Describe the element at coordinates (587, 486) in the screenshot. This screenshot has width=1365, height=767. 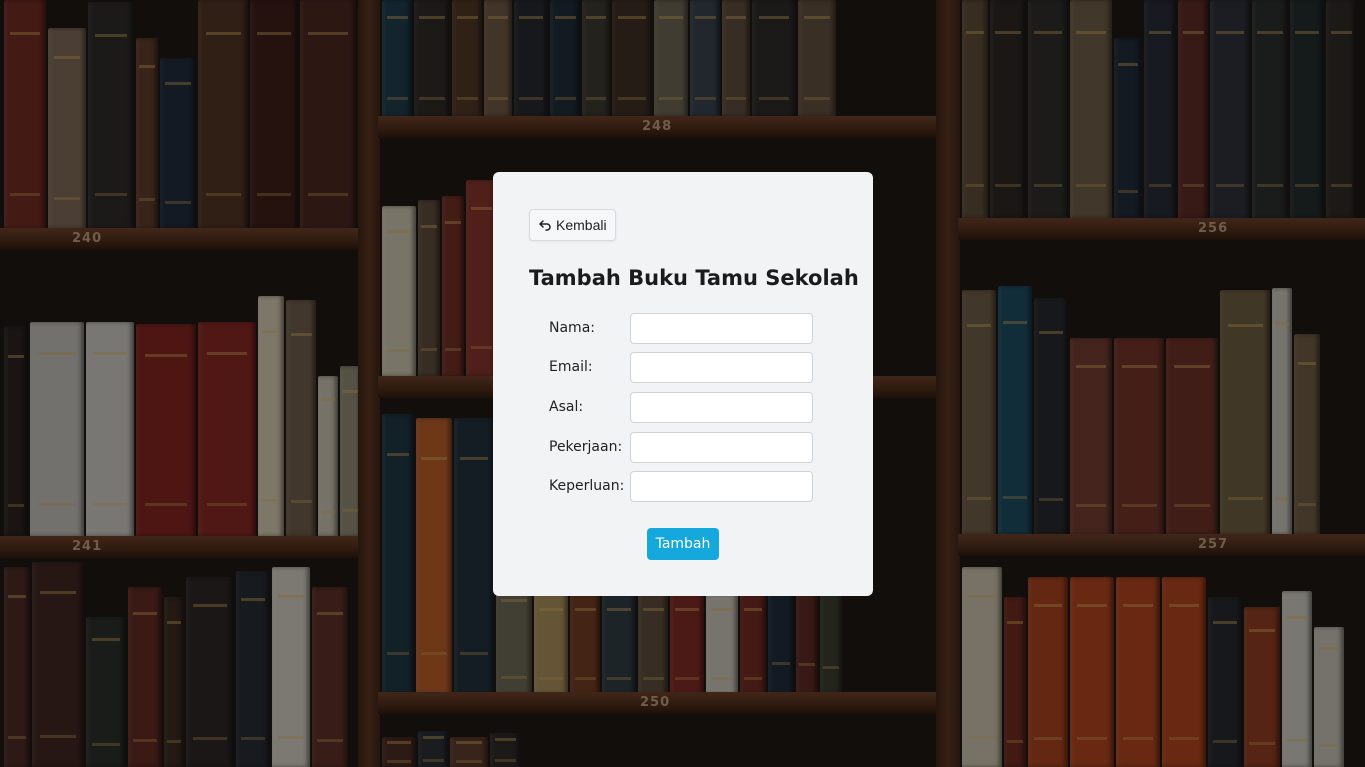
I see `keperluan-label: Keperluan:` at that location.